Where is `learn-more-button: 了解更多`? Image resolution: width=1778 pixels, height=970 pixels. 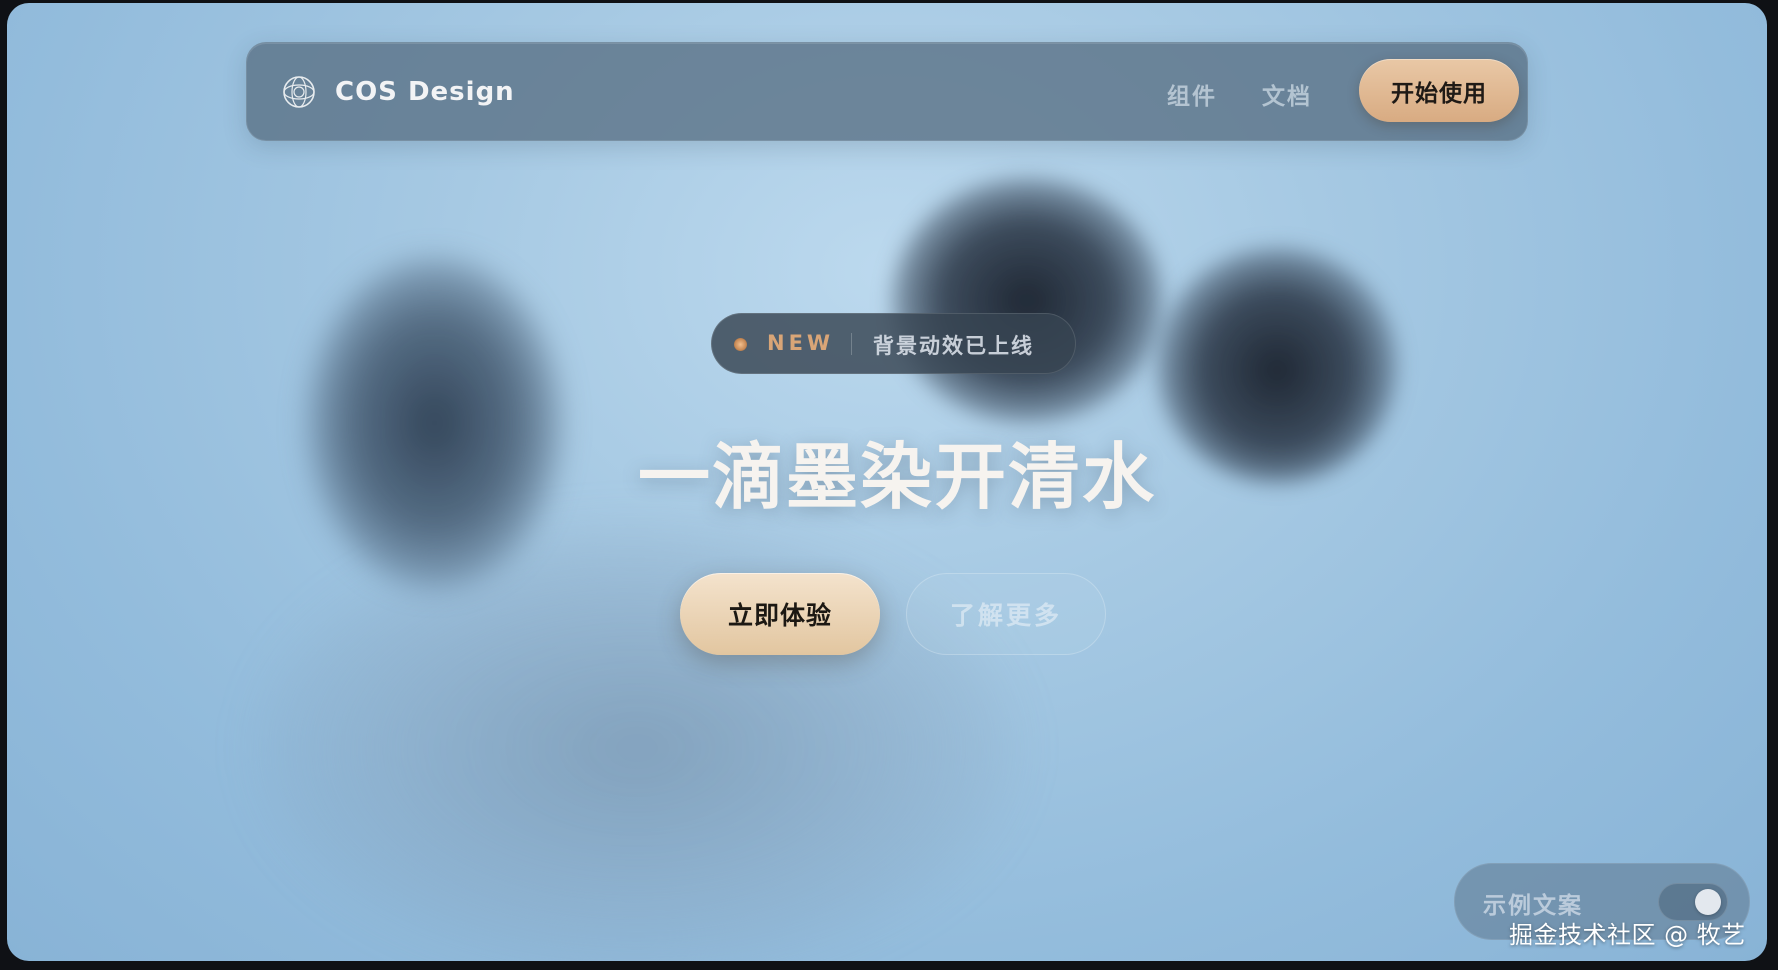 learn-more-button: 了解更多 is located at coordinates (1006, 614).